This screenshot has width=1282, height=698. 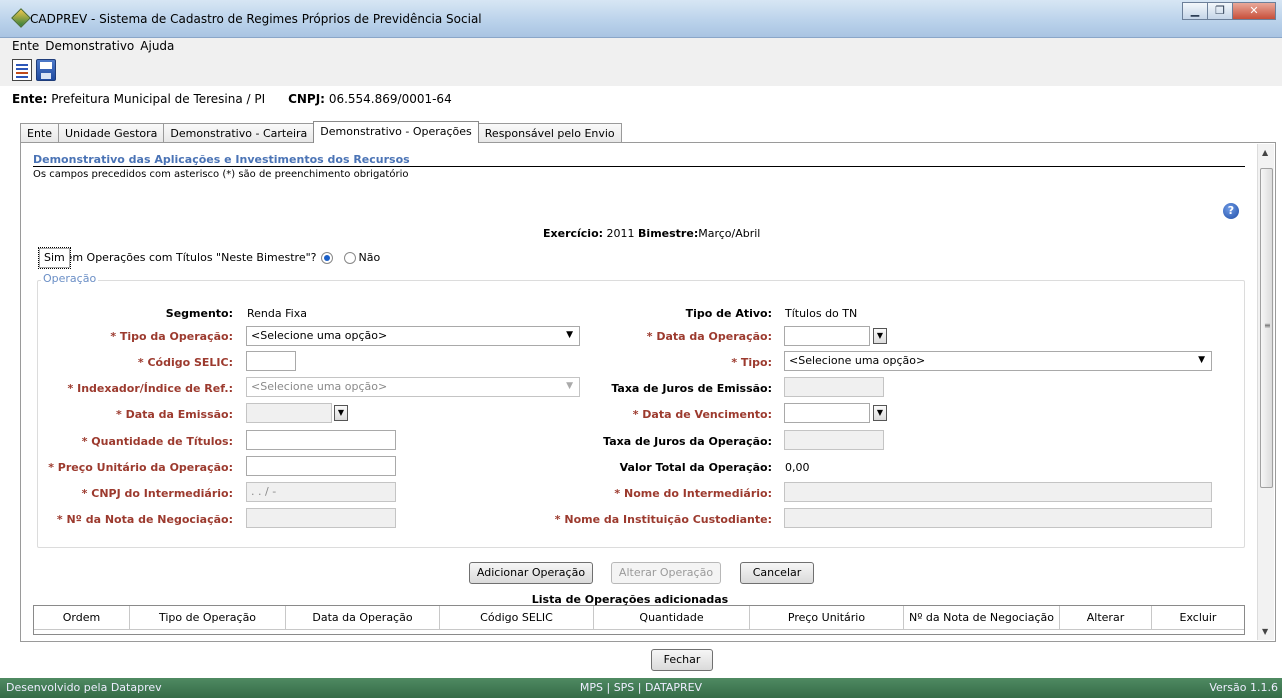 I want to click on tab-unidade-gestora: Unidade Gestora, so click(x=111, y=133).